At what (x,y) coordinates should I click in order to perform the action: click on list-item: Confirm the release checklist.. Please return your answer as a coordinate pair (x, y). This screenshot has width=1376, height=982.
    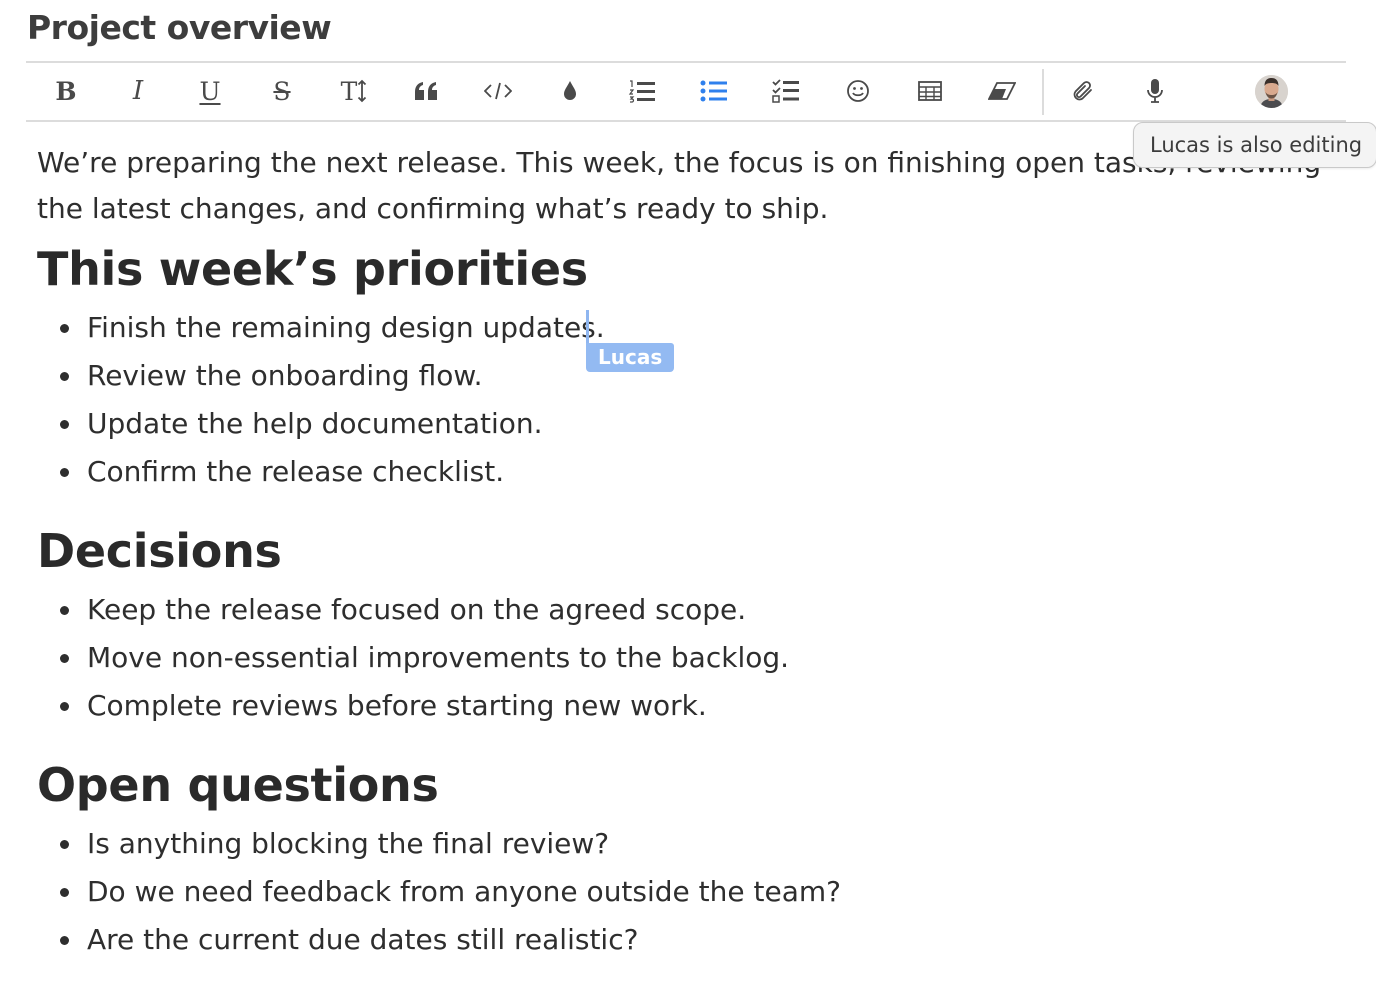
    Looking at the image, I should click on (321, 472).